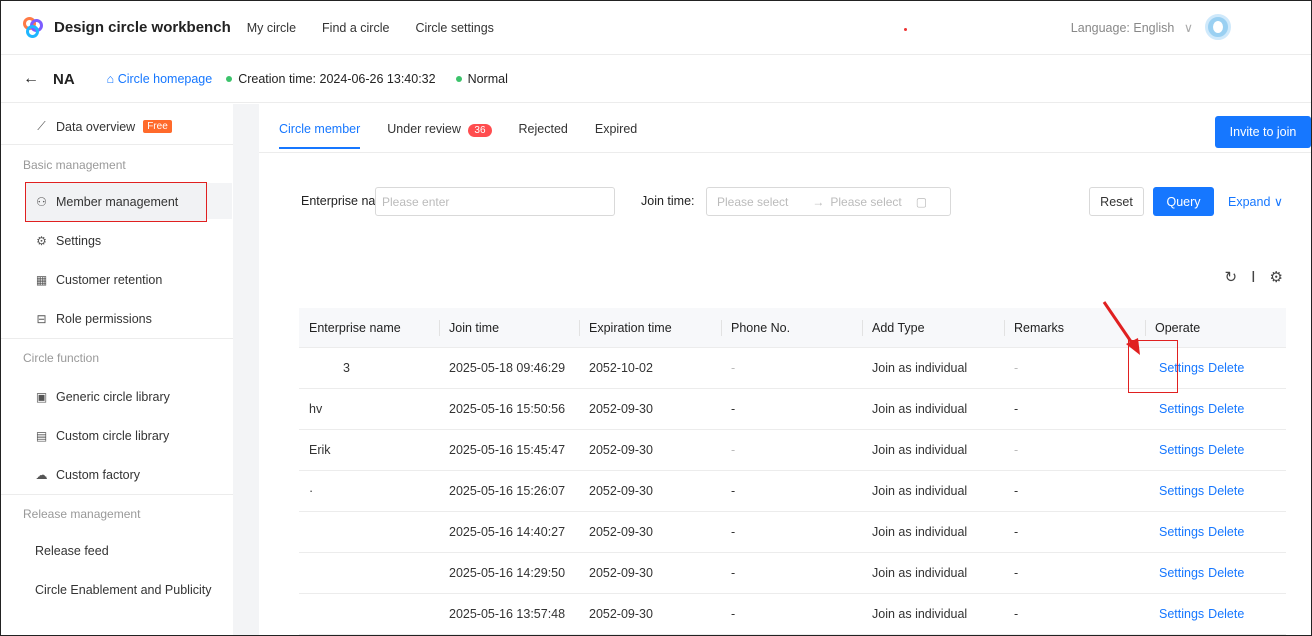  What do you see at coordinates (507, 532) in the screenshot?
I see `table-cell-join: 2025-05-16 14:40:27` at bounding box center [507, 532].